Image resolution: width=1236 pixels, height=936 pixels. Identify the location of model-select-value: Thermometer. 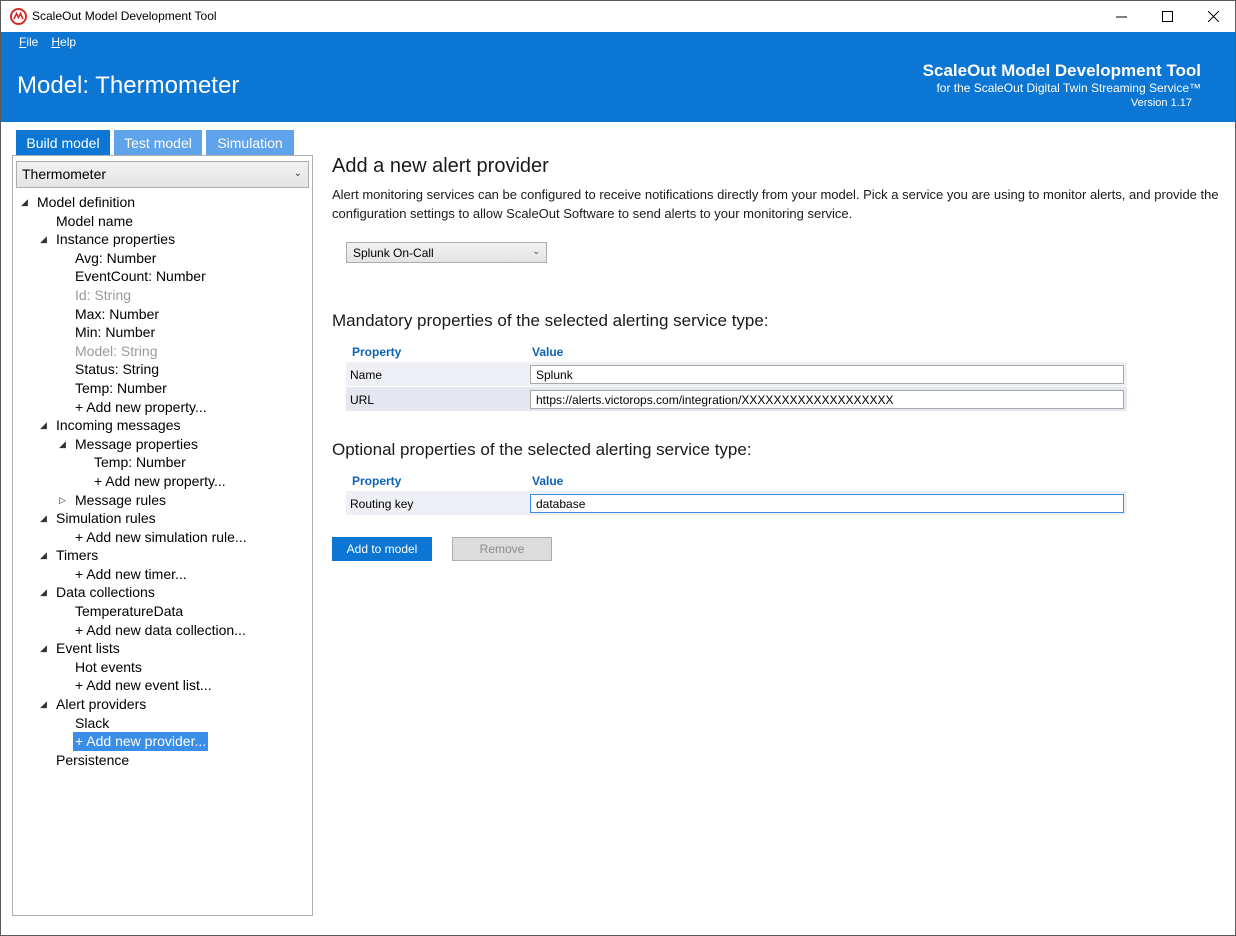
(64, 174).